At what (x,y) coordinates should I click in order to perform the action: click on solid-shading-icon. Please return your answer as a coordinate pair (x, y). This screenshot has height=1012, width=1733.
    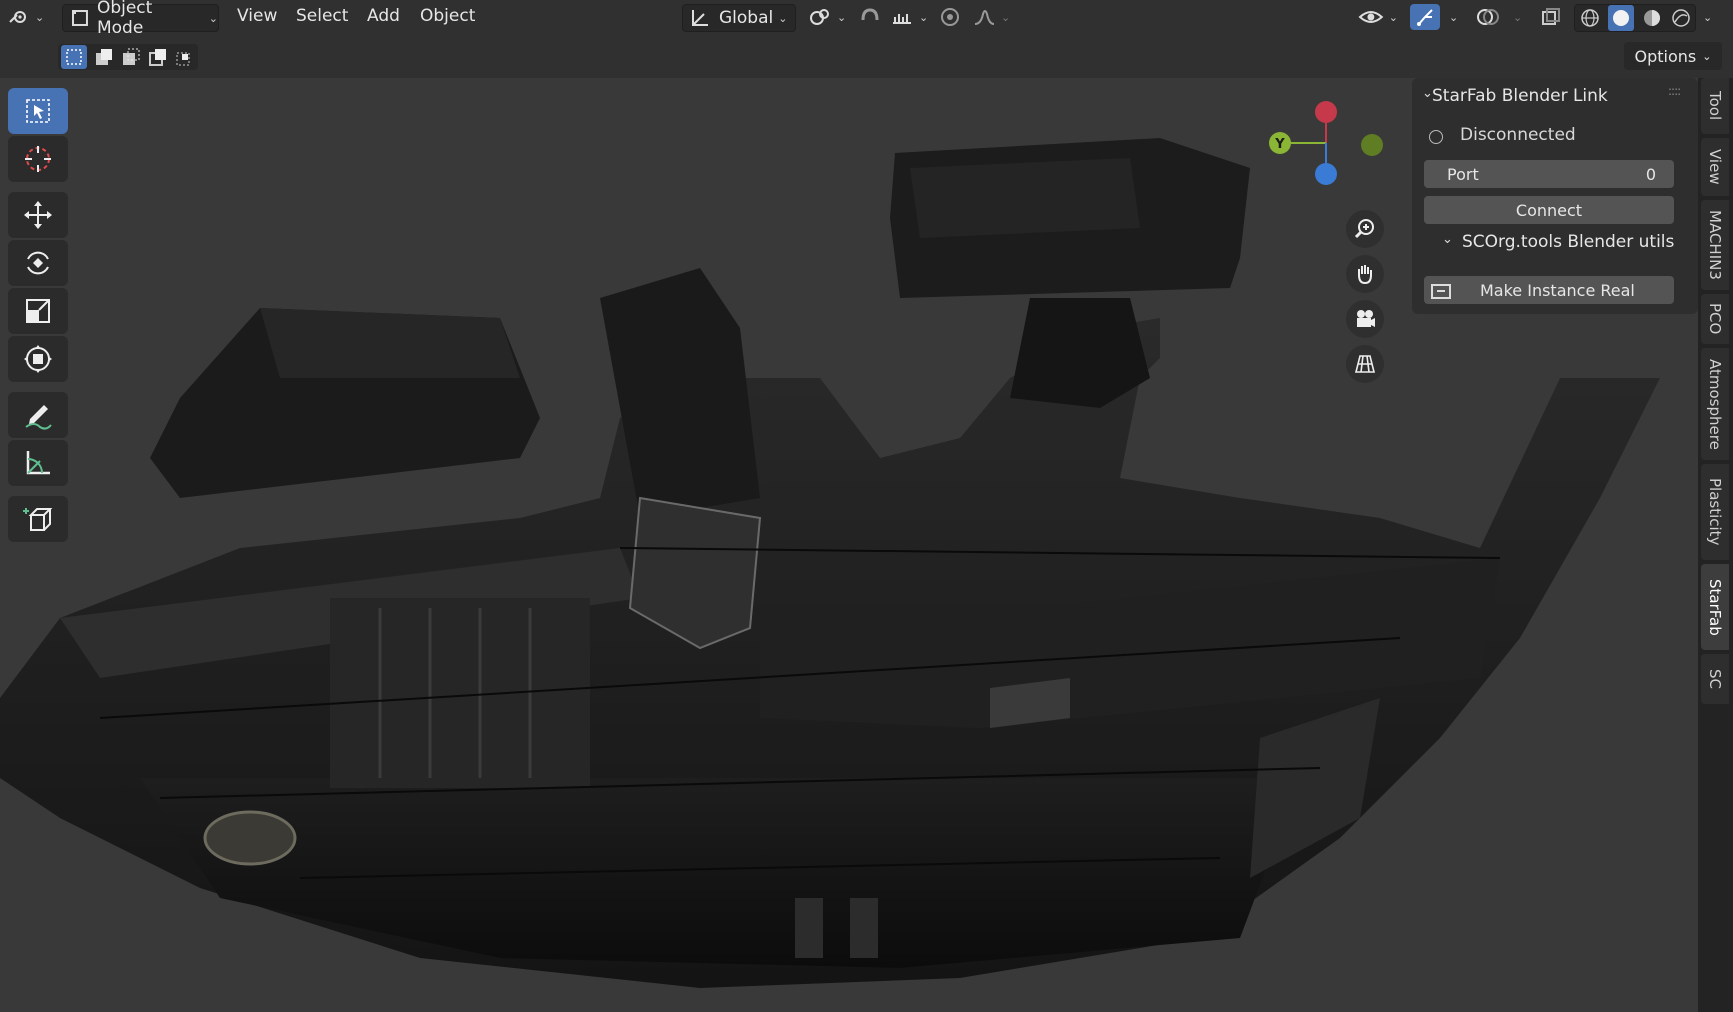
    Looking at the image, I should click on (1620, 18).